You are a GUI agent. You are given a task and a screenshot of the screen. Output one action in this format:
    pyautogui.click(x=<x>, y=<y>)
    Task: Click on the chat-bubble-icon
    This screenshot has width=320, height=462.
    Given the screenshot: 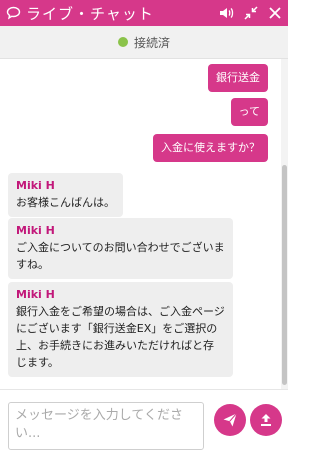 What is the action you would take?
    pyautogui.click(x=14, y=13)
    